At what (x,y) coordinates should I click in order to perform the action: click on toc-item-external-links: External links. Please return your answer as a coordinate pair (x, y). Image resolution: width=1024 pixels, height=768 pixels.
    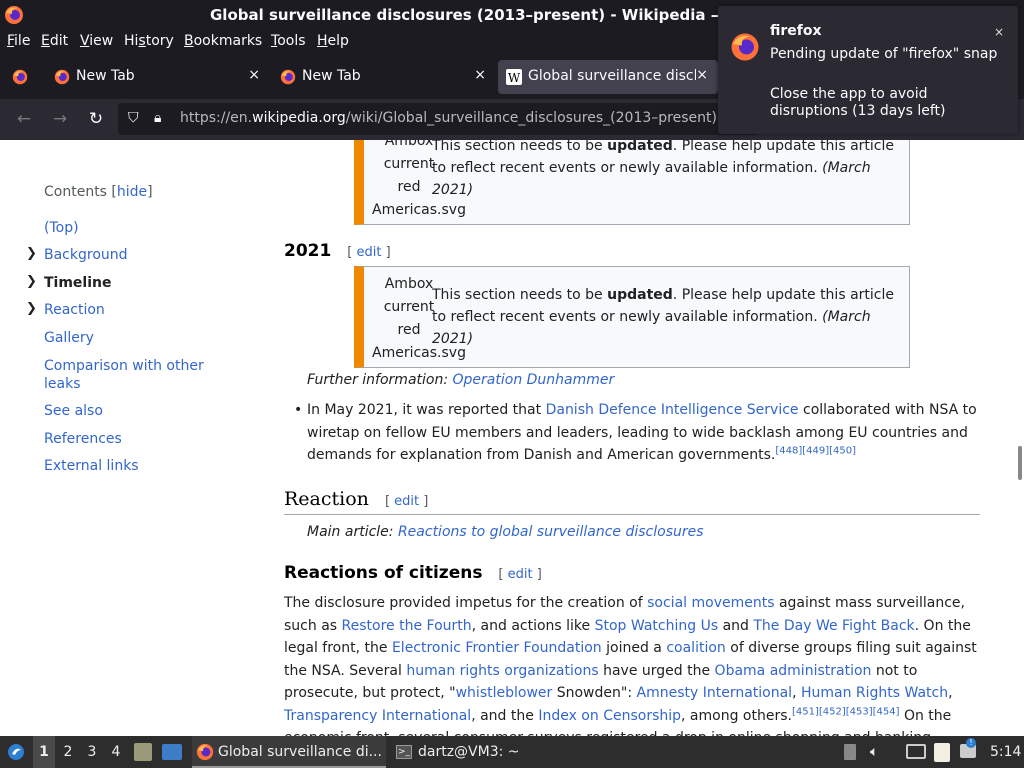
    Looking at the image, I should click on (91, 466).